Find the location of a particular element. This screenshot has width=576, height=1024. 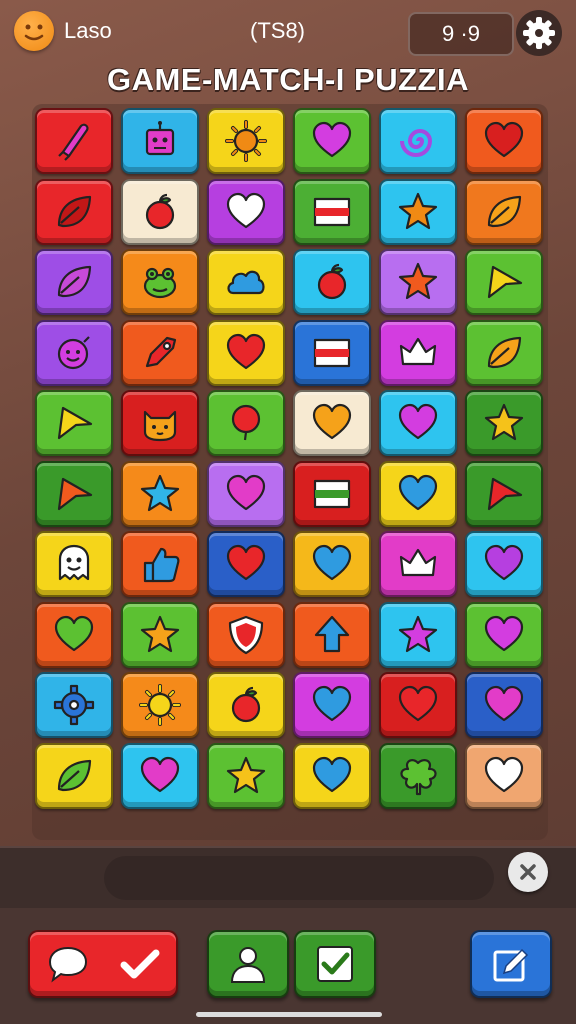

settings-button is located at coordinates (539, 33).